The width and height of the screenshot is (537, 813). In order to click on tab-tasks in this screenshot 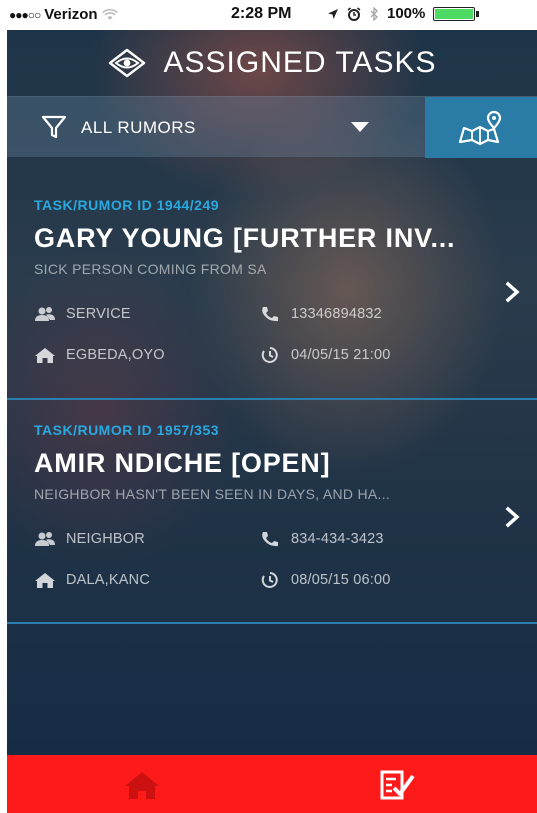, I will do `click(397, 785)`.